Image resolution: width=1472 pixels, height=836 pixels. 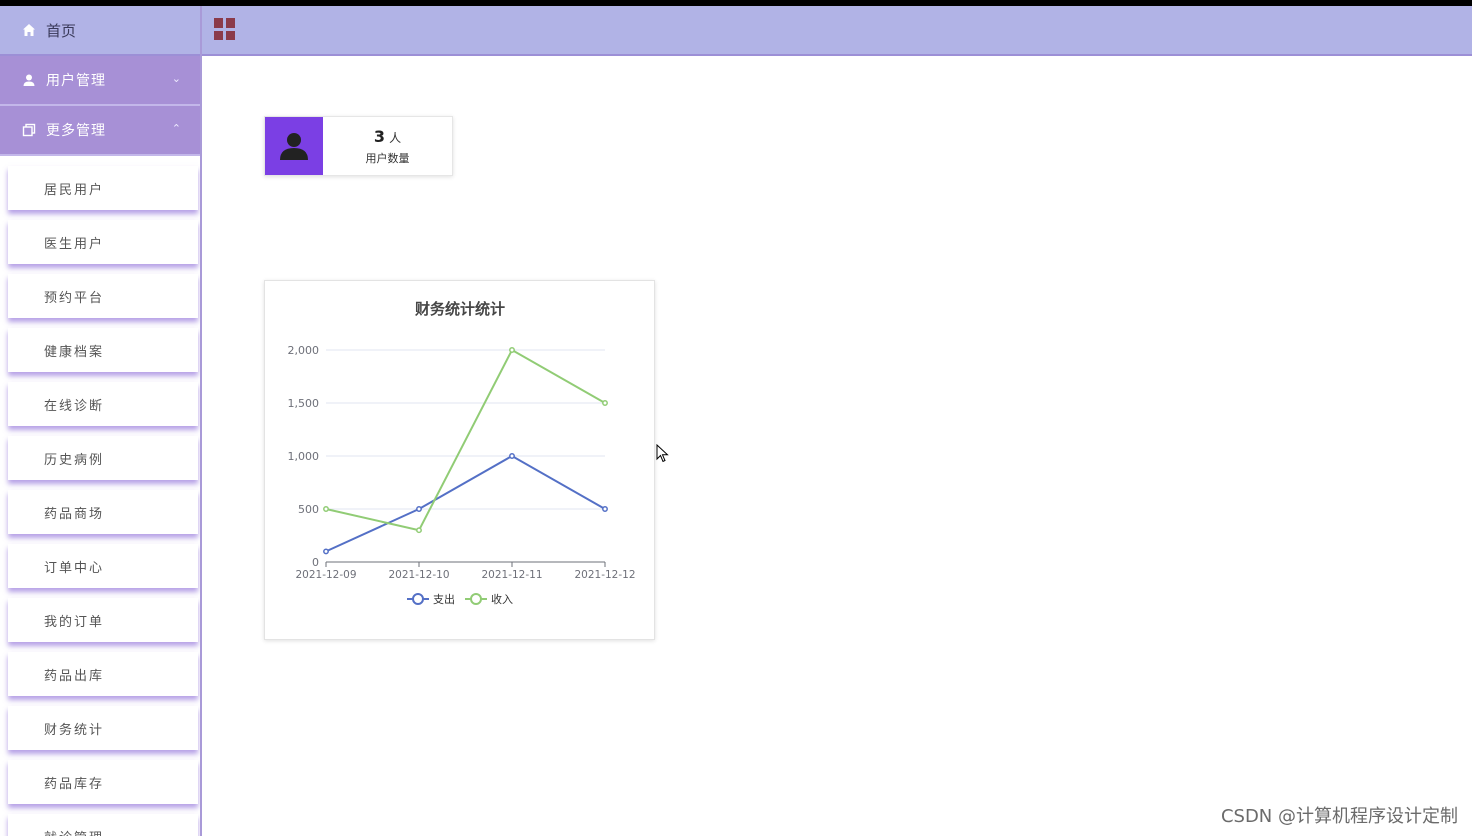 What do you see at coordinates (103, 566) in the screenshot?
I see `sidebar-item-order-center: 订单中心` at bounding box center [103, 566].